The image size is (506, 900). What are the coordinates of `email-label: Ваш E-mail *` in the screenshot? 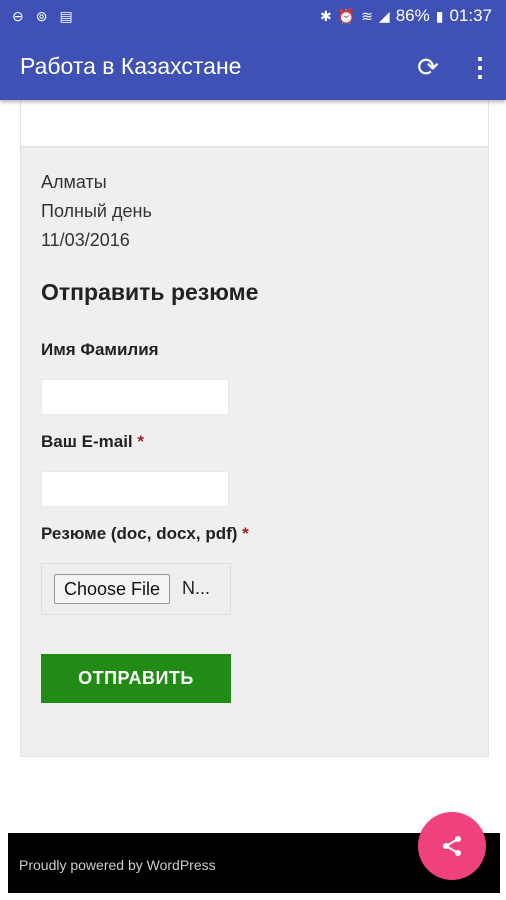 It's located at (92, 442).